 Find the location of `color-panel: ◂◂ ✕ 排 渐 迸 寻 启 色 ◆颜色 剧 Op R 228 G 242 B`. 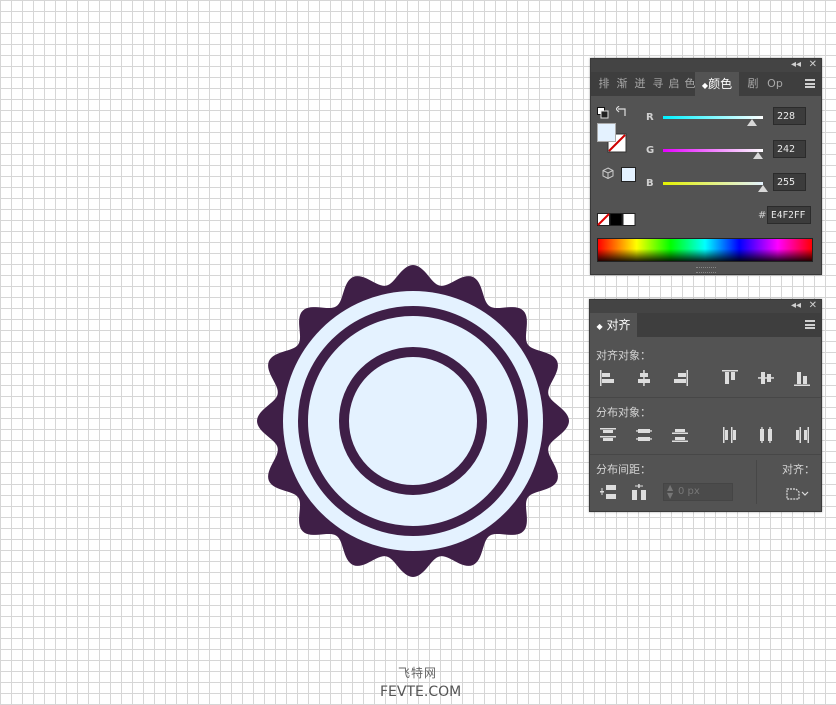

color-panel: ◂◂ ✕ 排 渐 迸 寻 启 色 ◆颜色 剧 Op R 228 G 242 B is located at coordinates (706, 166).